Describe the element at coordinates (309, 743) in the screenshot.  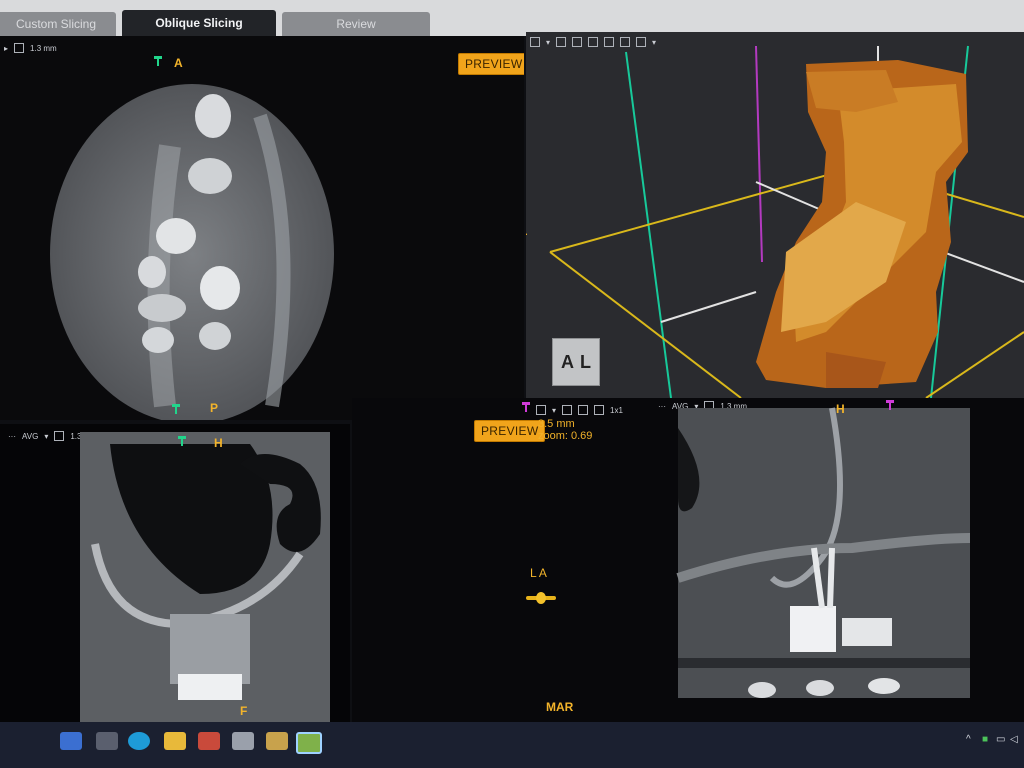
I see `active-app-icon` at that location.